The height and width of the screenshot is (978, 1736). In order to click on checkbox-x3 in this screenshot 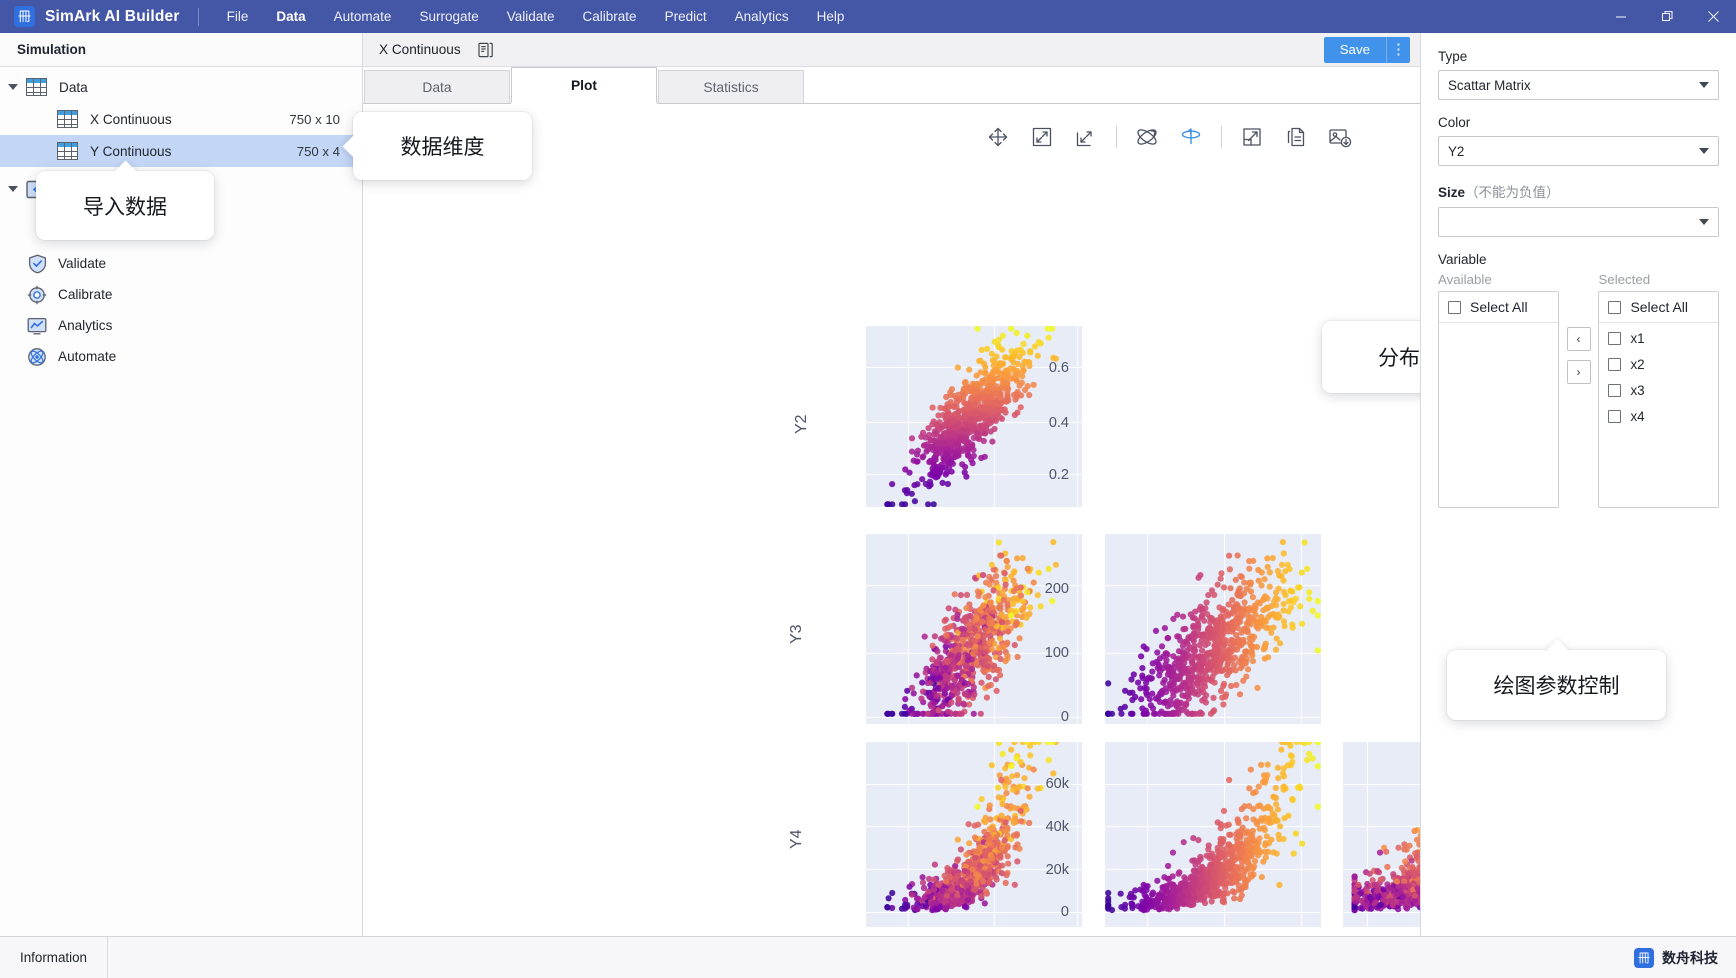, I will do `click(1615, 390)`.